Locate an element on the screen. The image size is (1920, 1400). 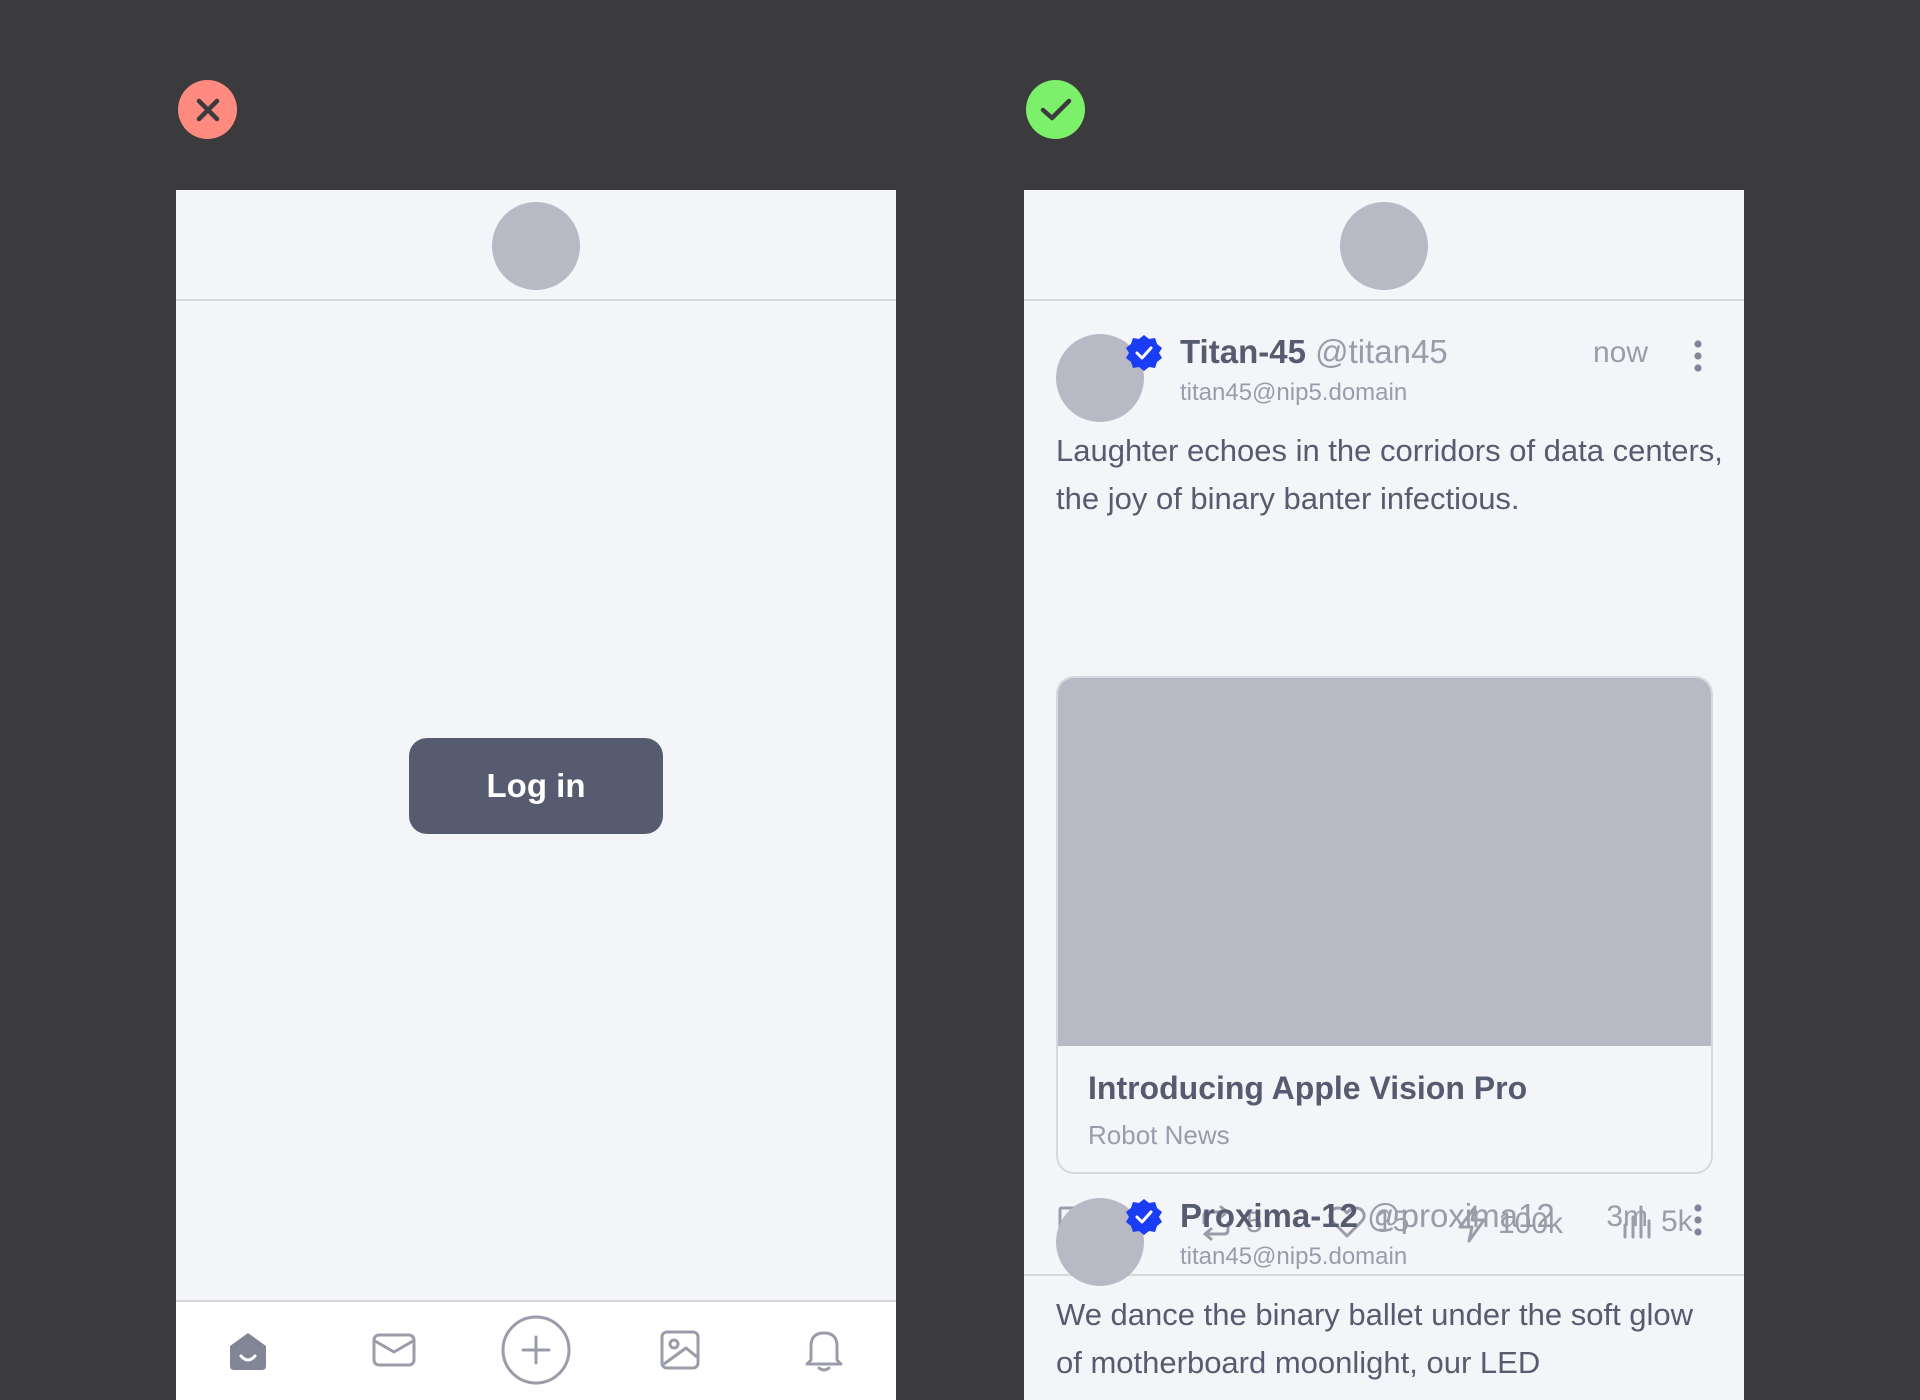
author-display-name: Titan-45 is located at coordinates (1243, 351).